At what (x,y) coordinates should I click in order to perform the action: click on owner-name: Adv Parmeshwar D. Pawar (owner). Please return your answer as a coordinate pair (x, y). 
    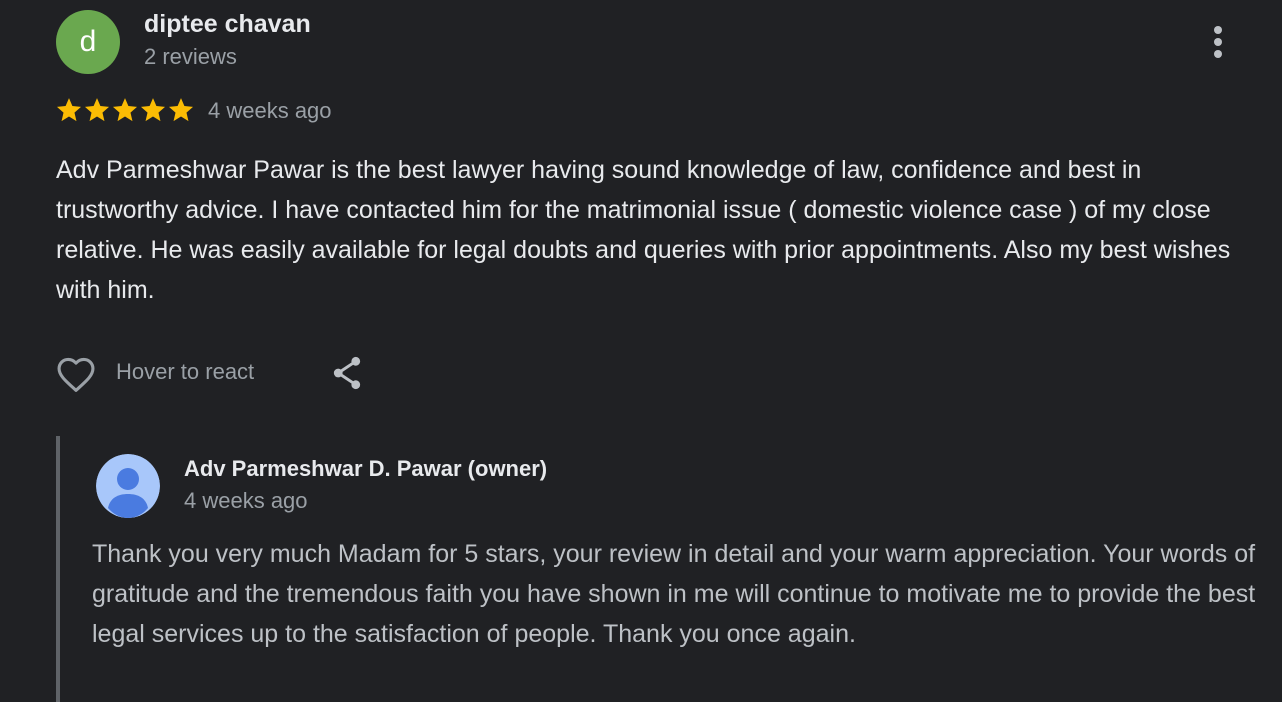
    Looking at the image, I should click on (366, 468).